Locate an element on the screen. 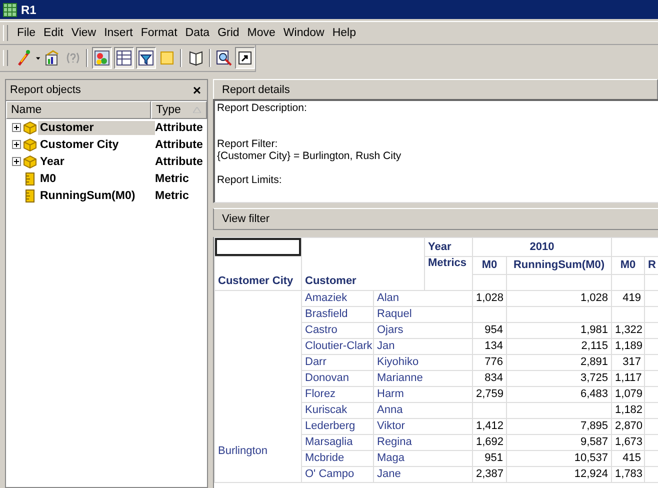 This screenshot has height=488, width=658. table-cell: Donovan is located at coordinates (327, 378).